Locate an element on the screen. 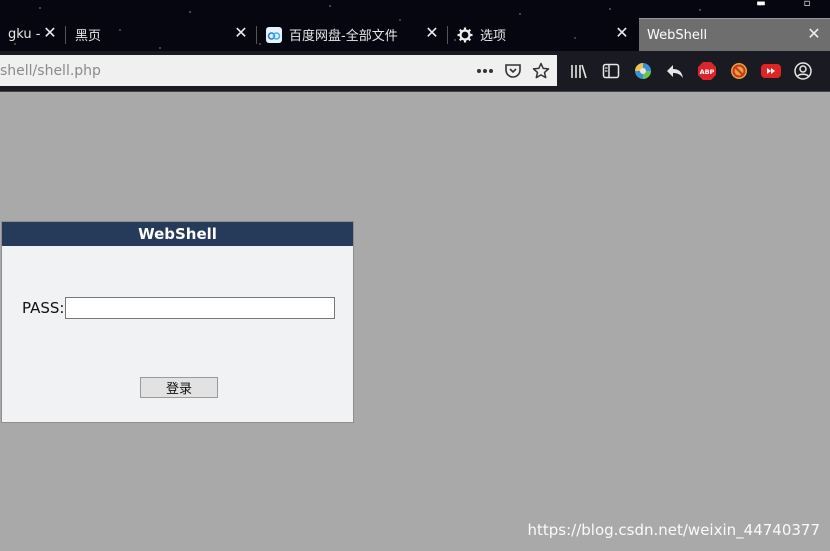  back-arrow-icon is located at coordinates (675, 71).